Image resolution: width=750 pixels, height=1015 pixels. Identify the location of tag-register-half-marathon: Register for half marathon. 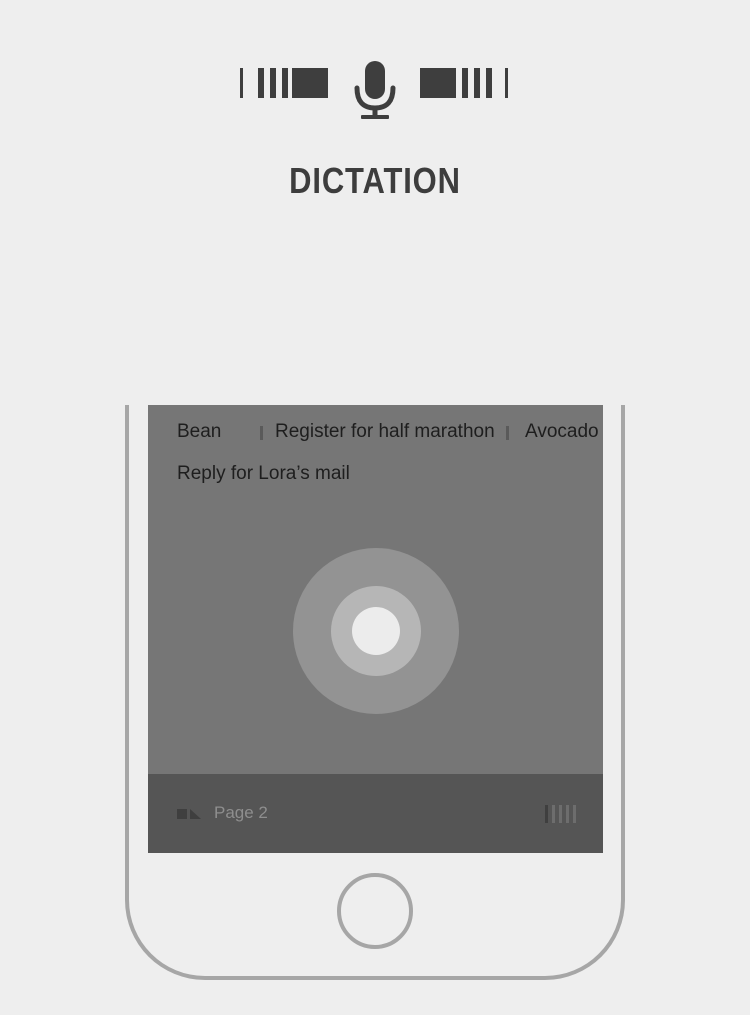
(385, 432).